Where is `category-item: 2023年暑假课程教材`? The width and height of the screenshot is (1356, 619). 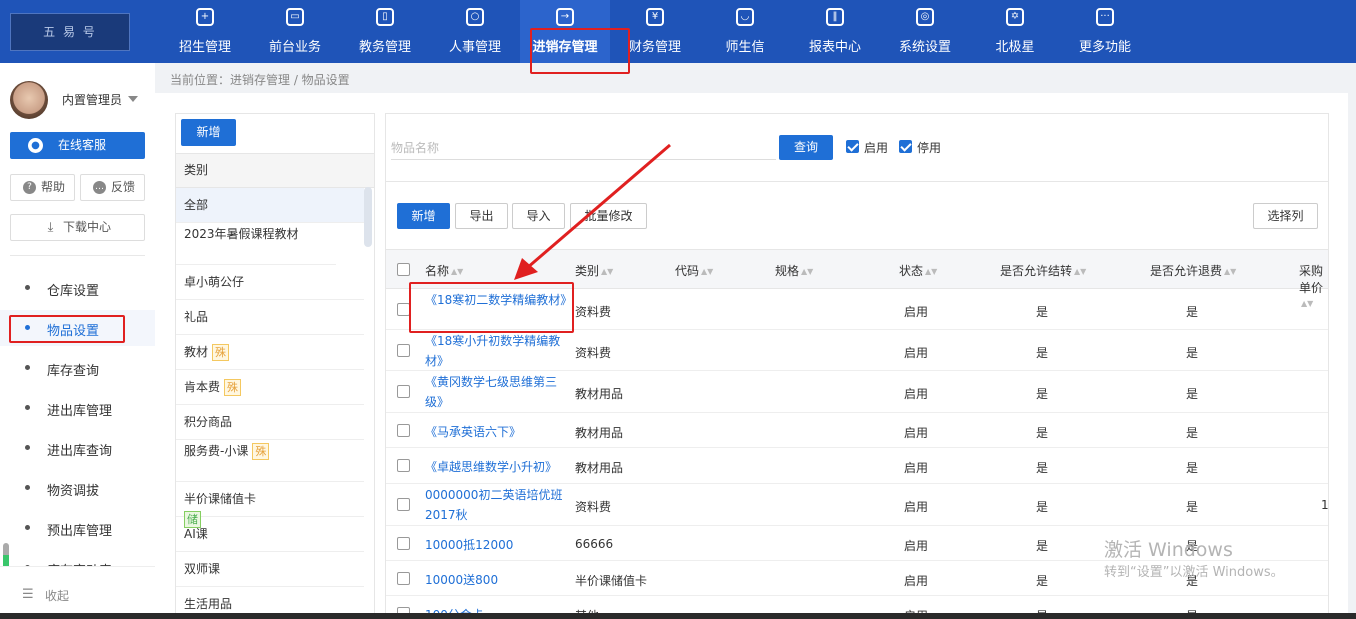 category-item: 2023年暑假课程教材 is located at coordinates (256, 244).